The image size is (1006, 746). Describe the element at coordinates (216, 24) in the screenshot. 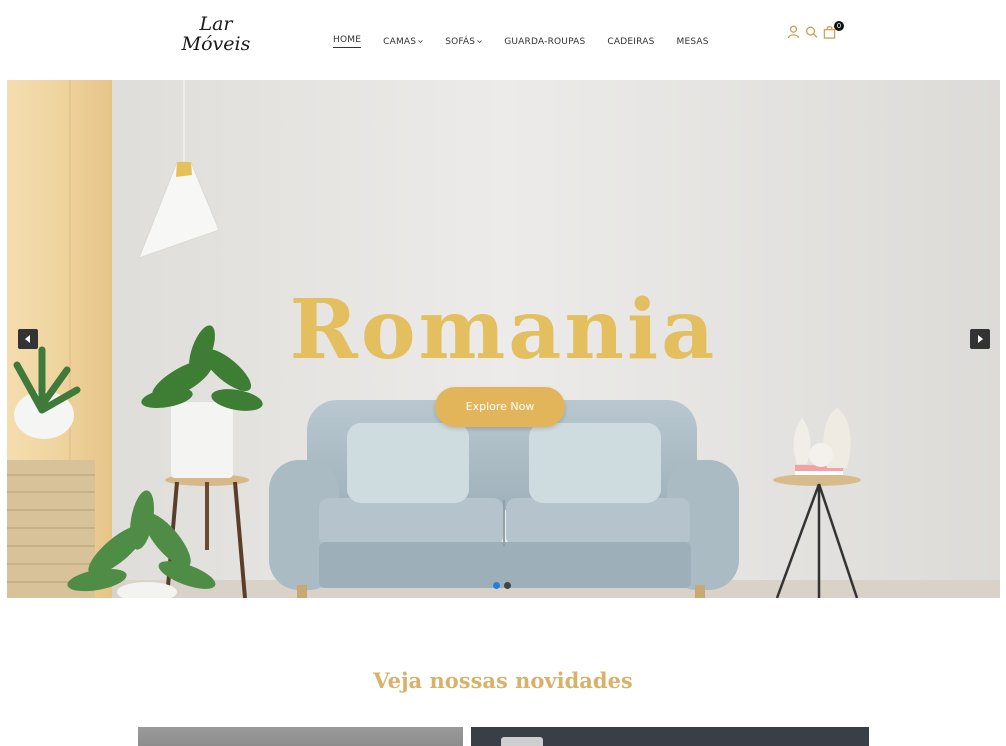

I see `brand-line-1: Lar` at that location.